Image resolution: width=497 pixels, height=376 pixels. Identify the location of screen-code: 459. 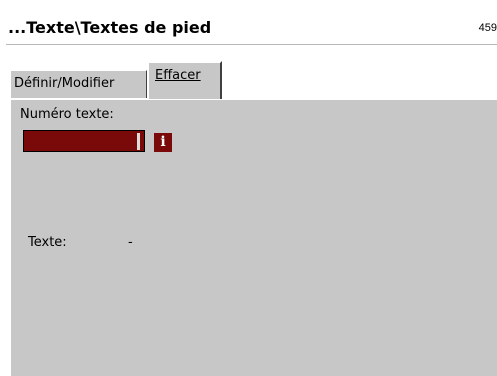
(487, 28).